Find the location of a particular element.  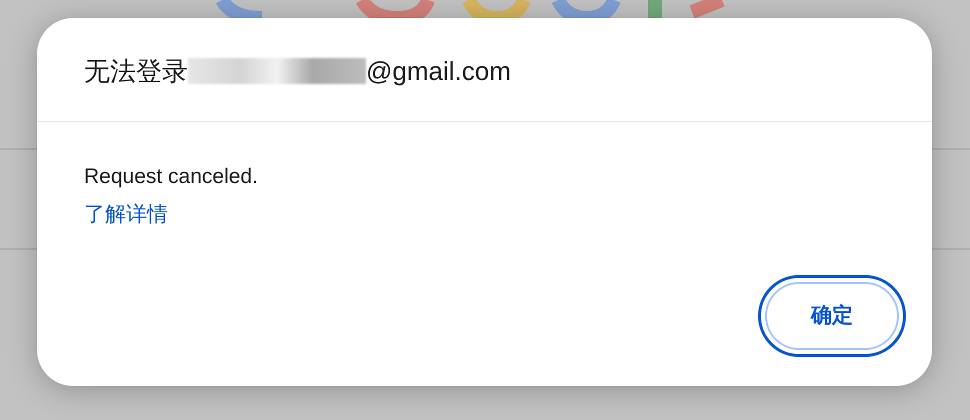

title-text: 无法登录 is located at coordinates (136, 71).